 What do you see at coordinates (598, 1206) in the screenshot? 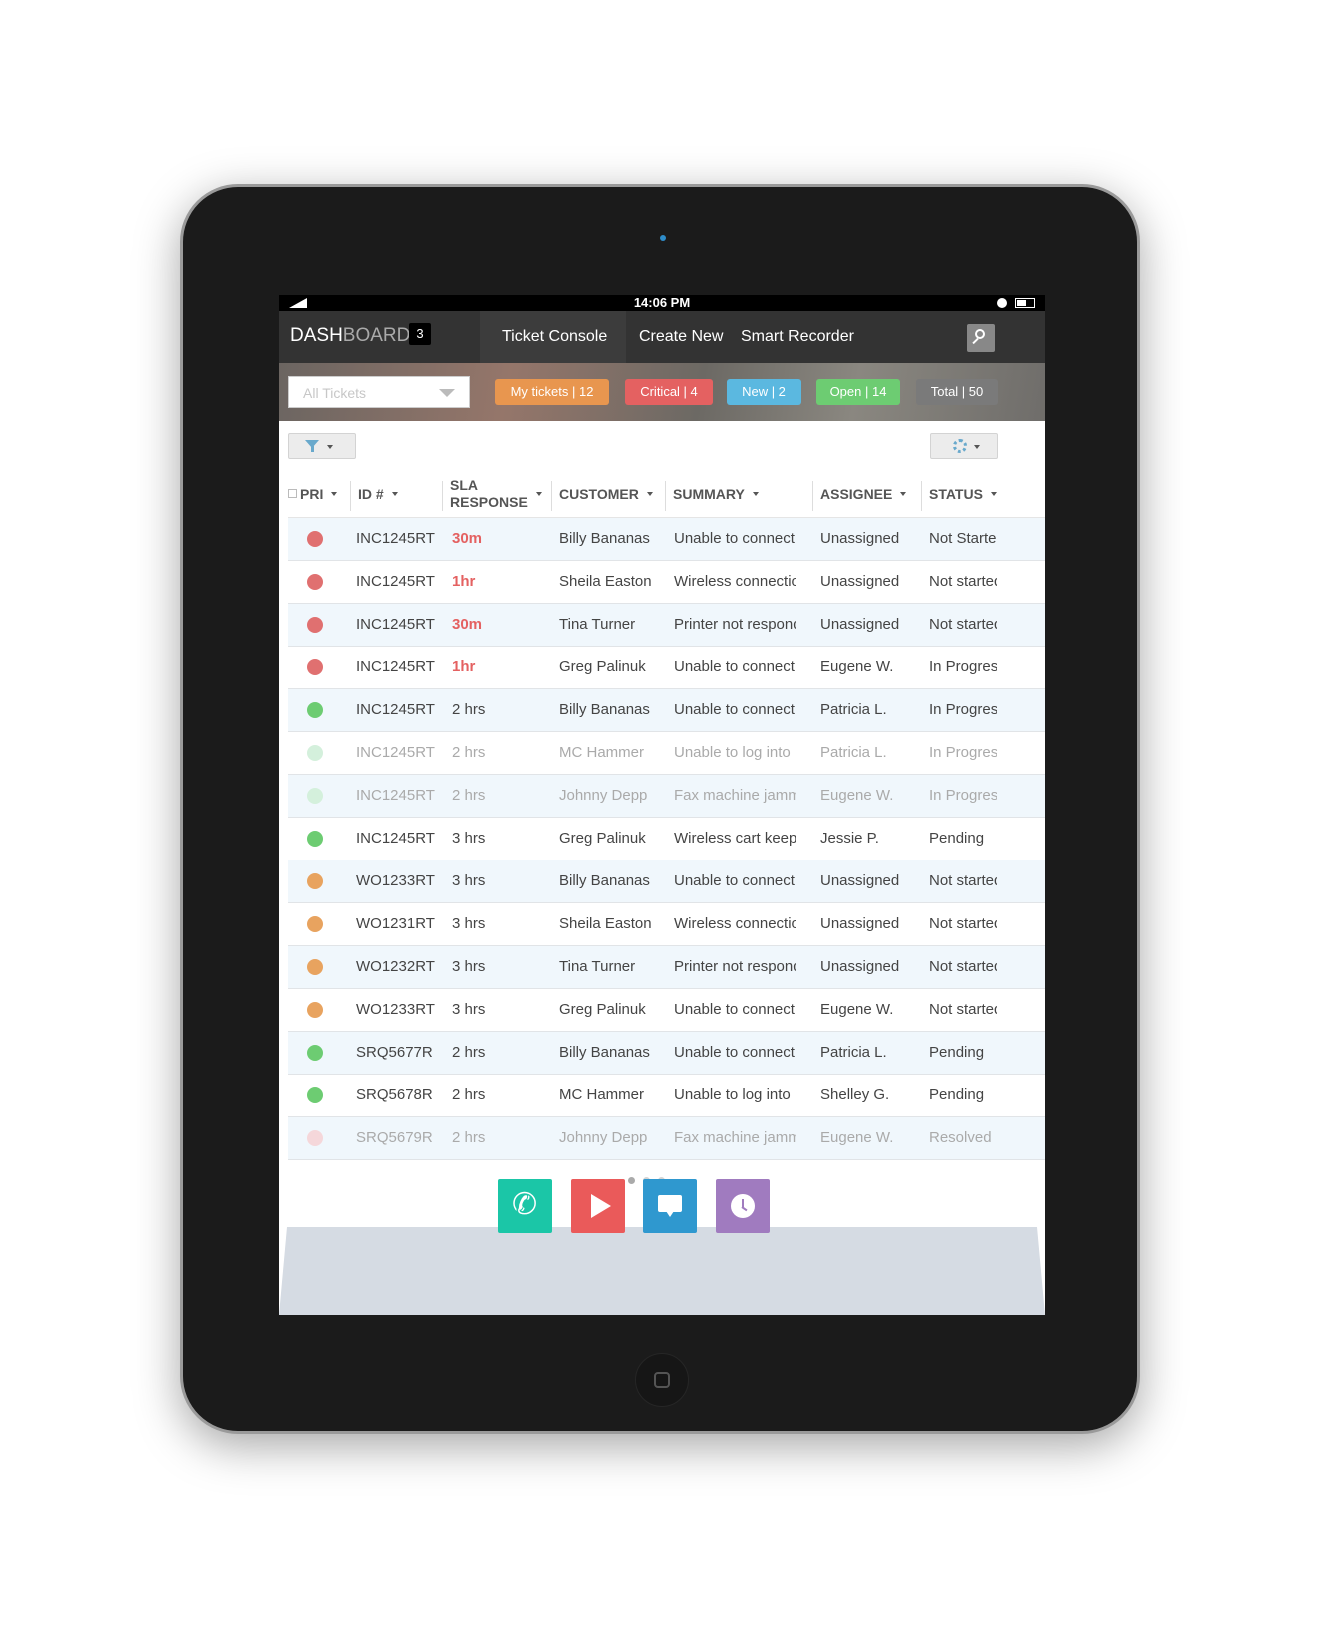
I see `play-button` at bounding box center [598, 1206].